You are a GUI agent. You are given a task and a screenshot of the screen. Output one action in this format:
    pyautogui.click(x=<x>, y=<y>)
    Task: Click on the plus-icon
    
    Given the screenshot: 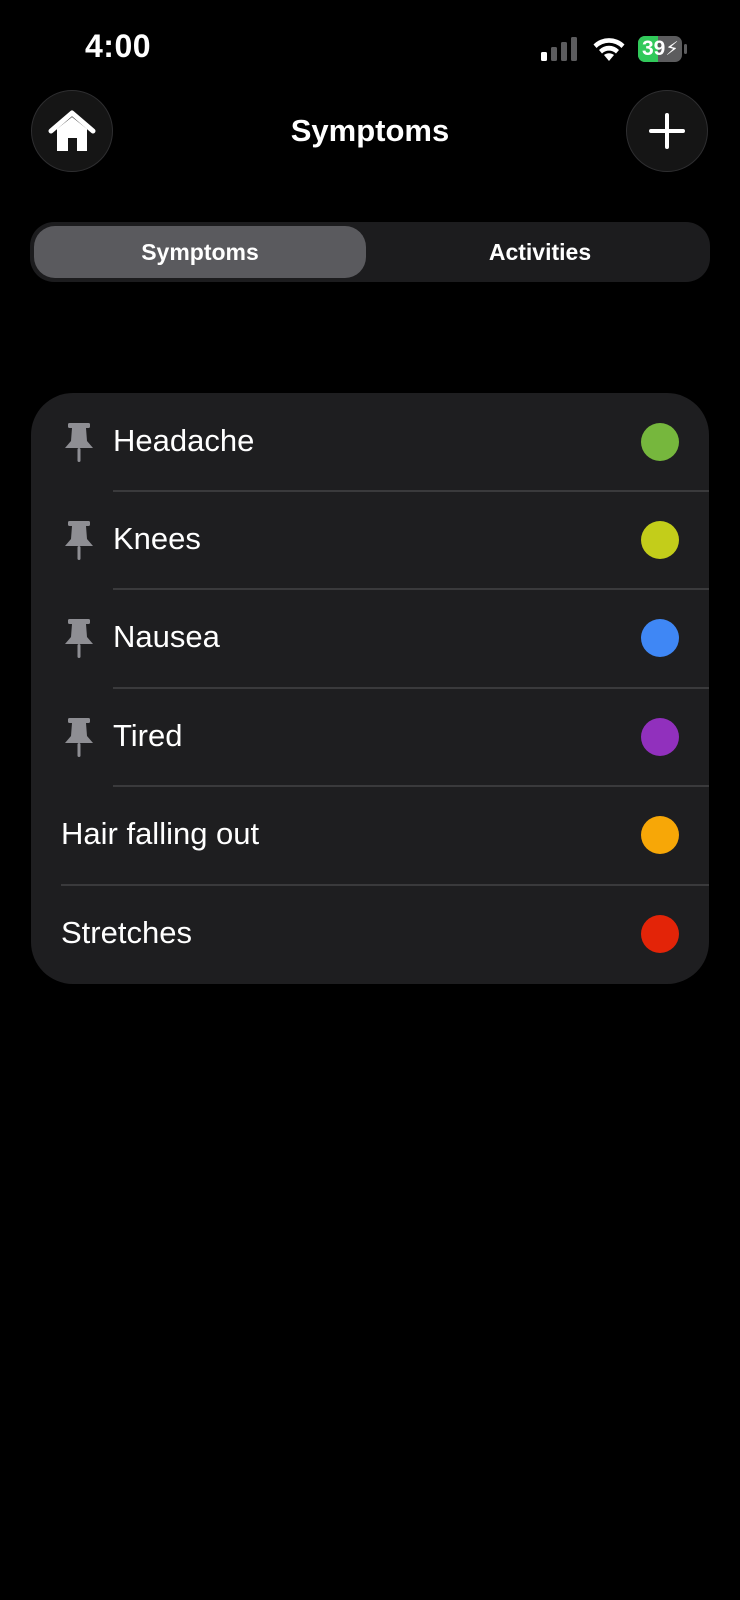 What is the action you would take?
    pyautogui.click(x=667, y=131)
    